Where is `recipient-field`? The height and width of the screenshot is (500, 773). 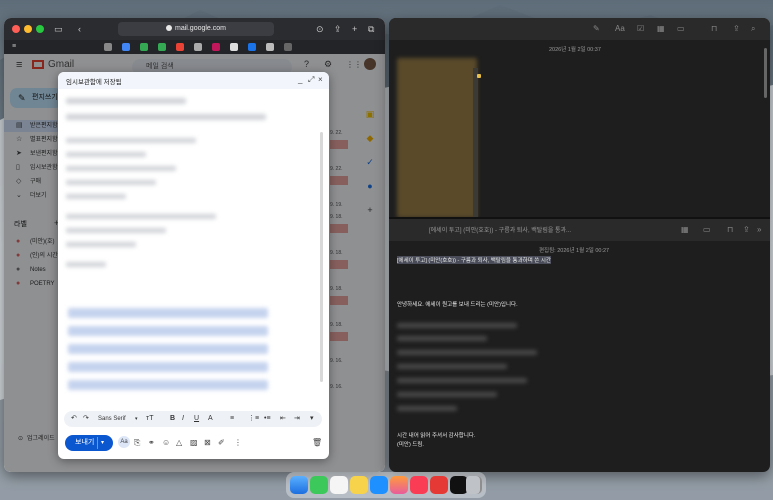 recipient-field is located at coordinates (126, 101).